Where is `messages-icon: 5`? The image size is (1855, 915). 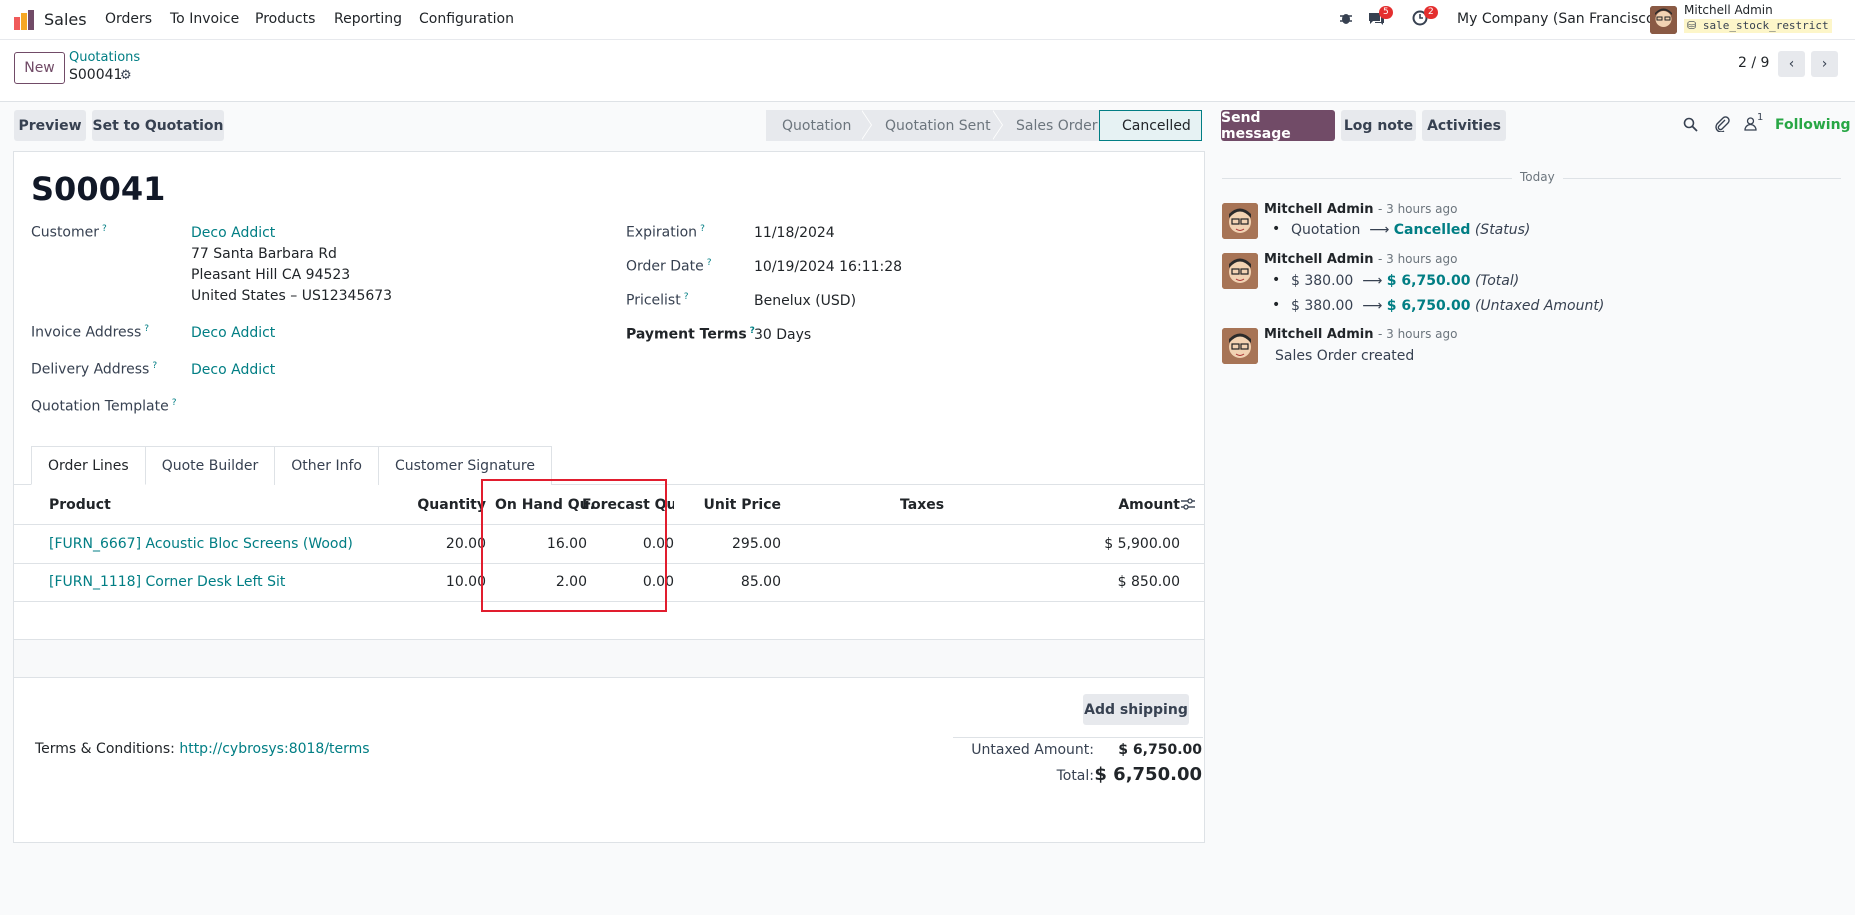
messages-icon: 5 is located at coordinates (1380, 18).